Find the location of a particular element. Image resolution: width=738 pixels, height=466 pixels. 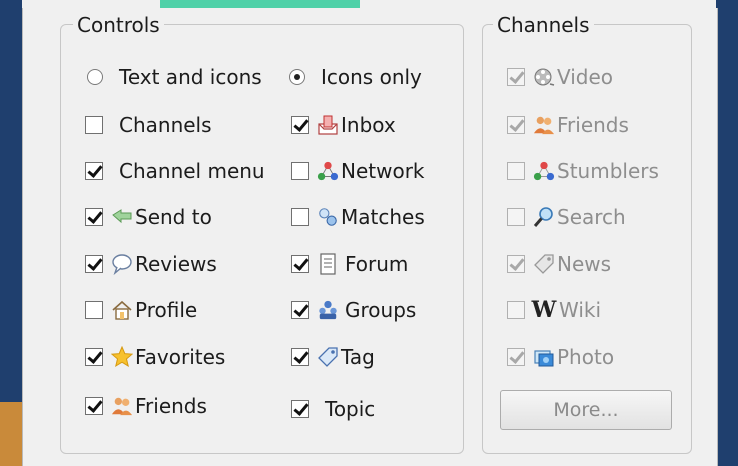

background-right-edge is located at coordinates (727, 233).